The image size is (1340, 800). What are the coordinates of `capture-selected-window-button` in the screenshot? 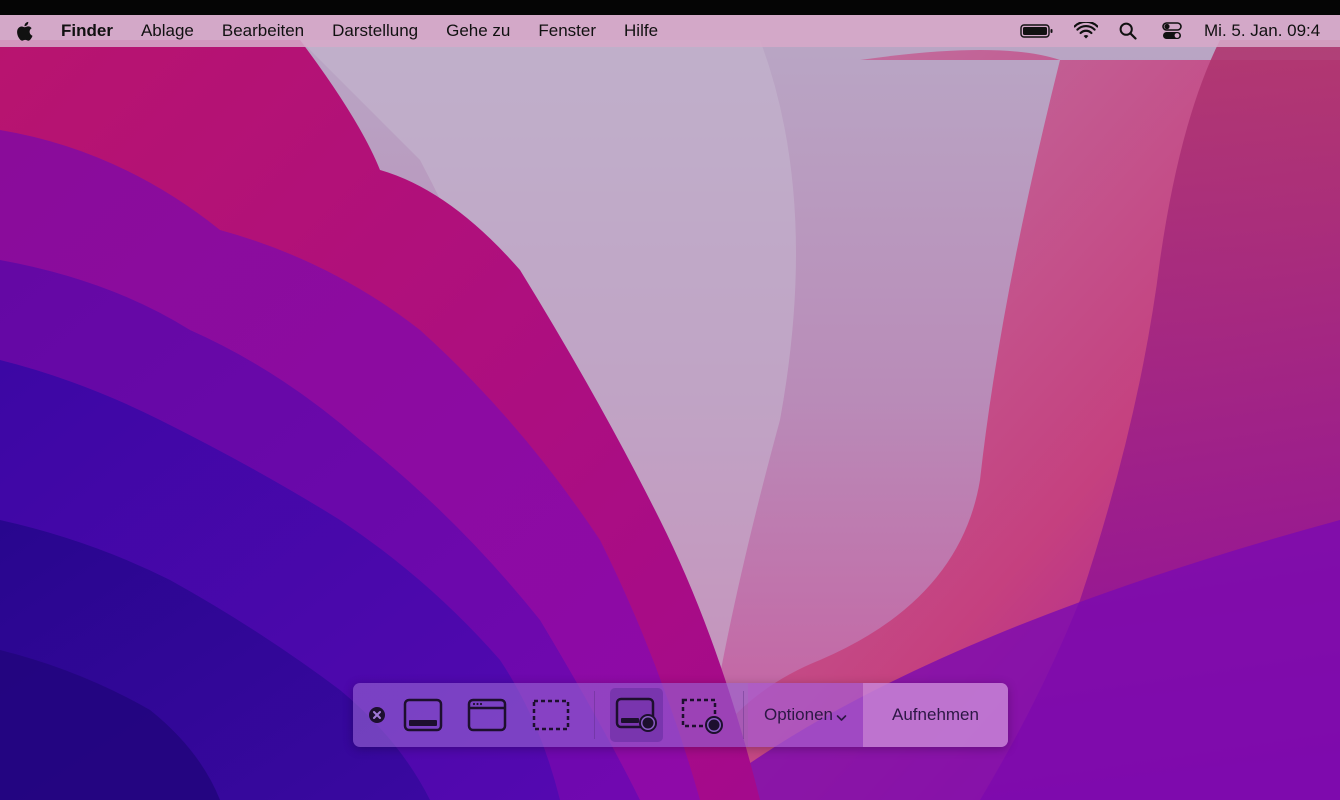 It's located at (487, 715).